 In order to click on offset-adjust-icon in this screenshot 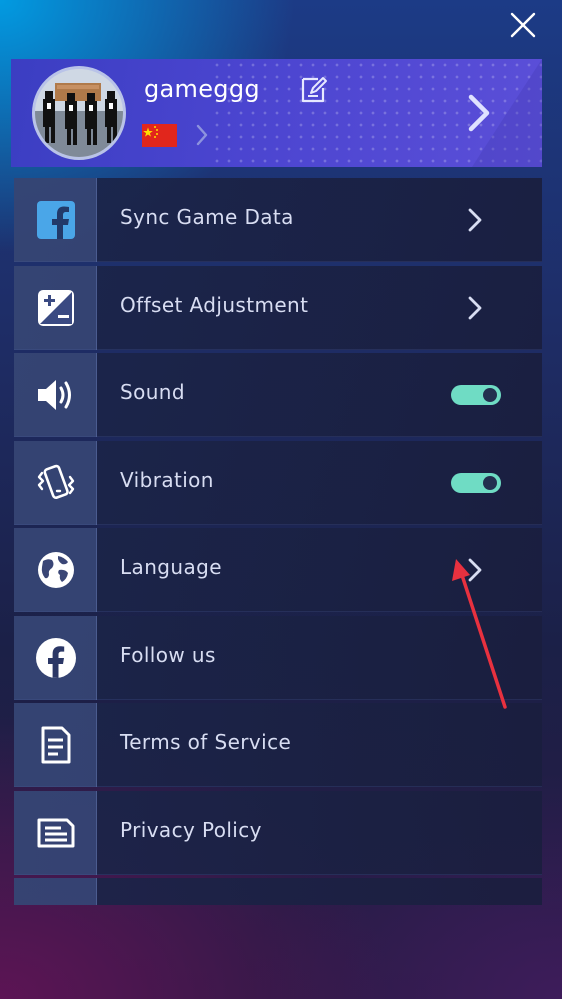, I will do `click(56, 307)`.